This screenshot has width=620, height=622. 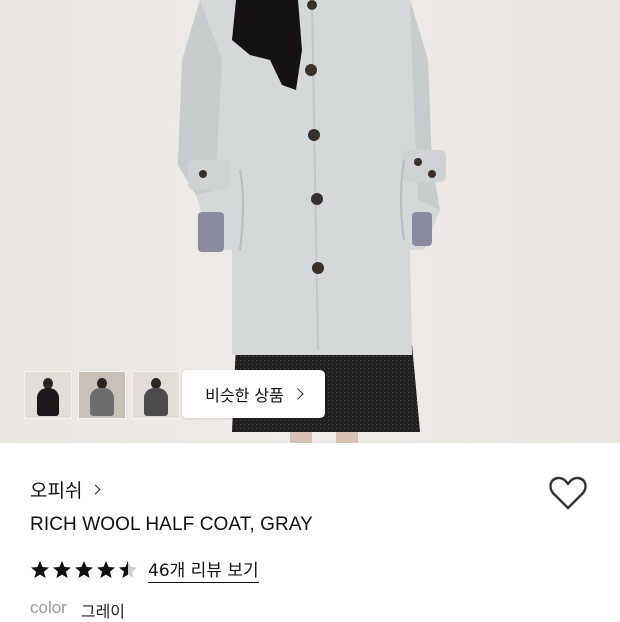 What do you see at coordinates (144, 569) in the screenshot?
I see `rating-row: 46개 리뷰 보기` at bounding box center [144, 569].